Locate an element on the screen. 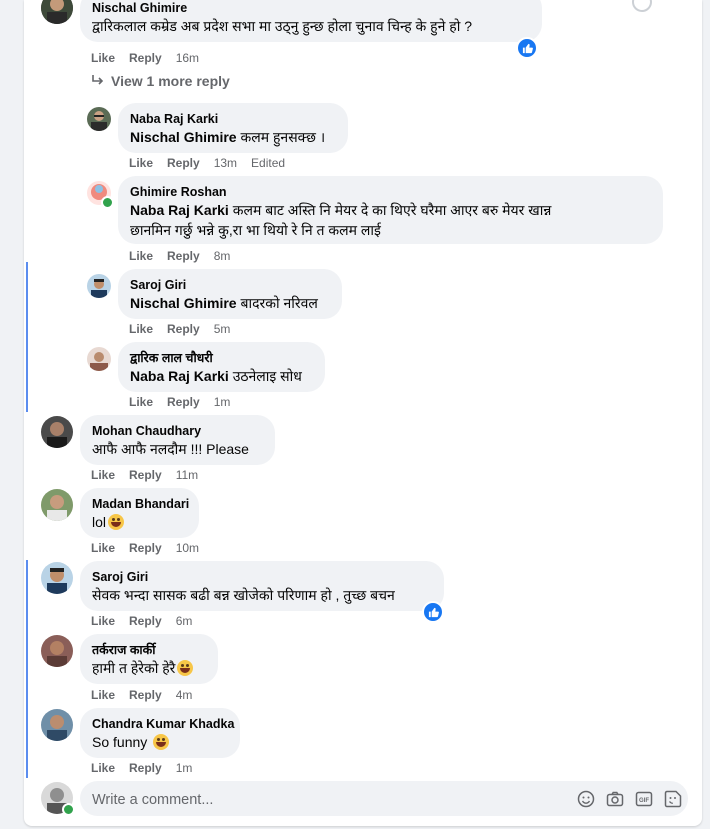  comment-bubble: Chandra Kumar Khadka So funny is located at coordinates (160, 733).